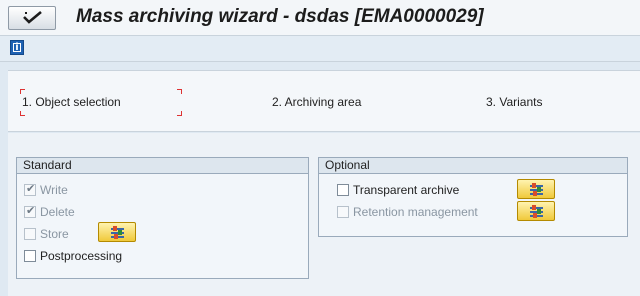  What do you see at coordinates (473, 166) in the screenshot?
I see `optional-group-title: Optional` at bounding box center [473, 166].